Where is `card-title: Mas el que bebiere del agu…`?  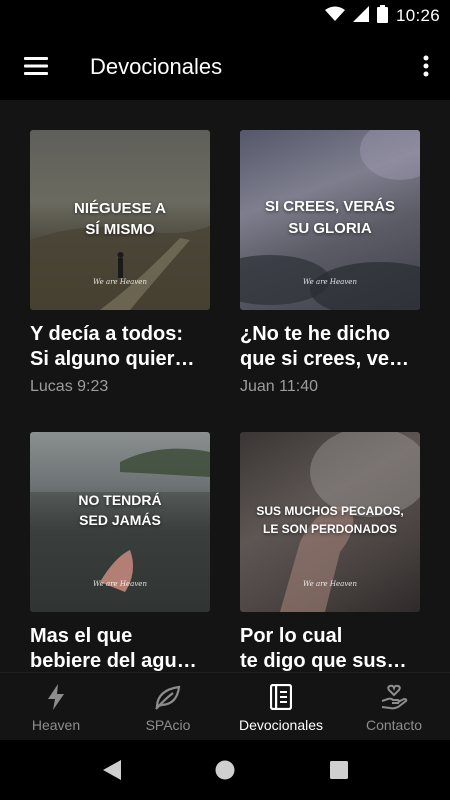
card-title: Mas el que bebiere del agu… is located at coordinates (113, 648).